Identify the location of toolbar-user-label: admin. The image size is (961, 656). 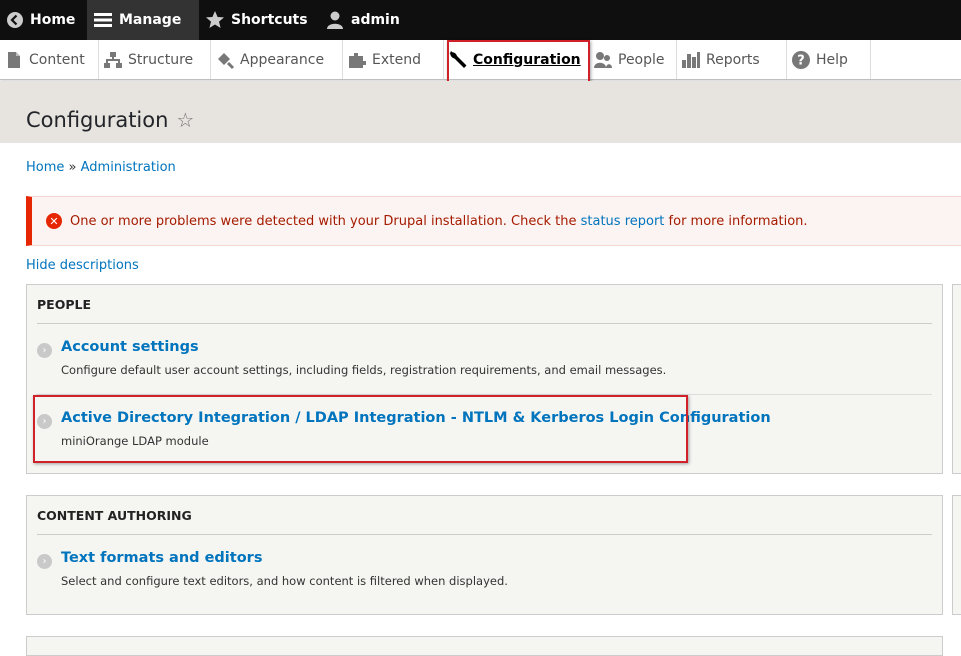
(375, 20).